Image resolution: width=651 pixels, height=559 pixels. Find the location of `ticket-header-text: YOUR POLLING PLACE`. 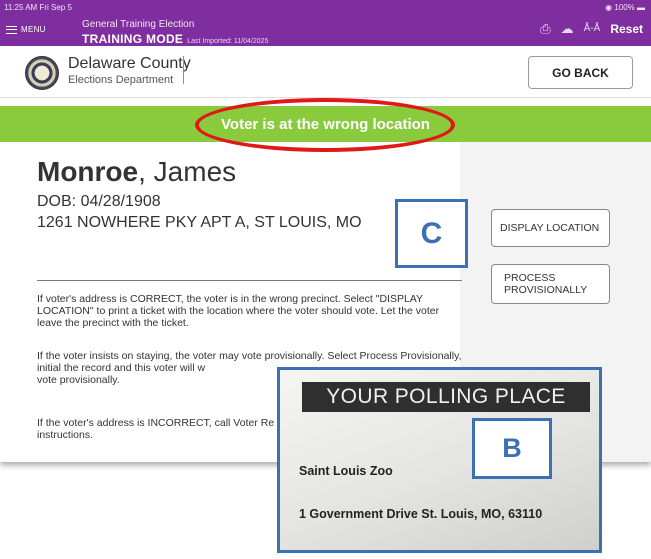

ticket-header-text: YOUR POLLING PLACE is located at coordinates (446, 396).